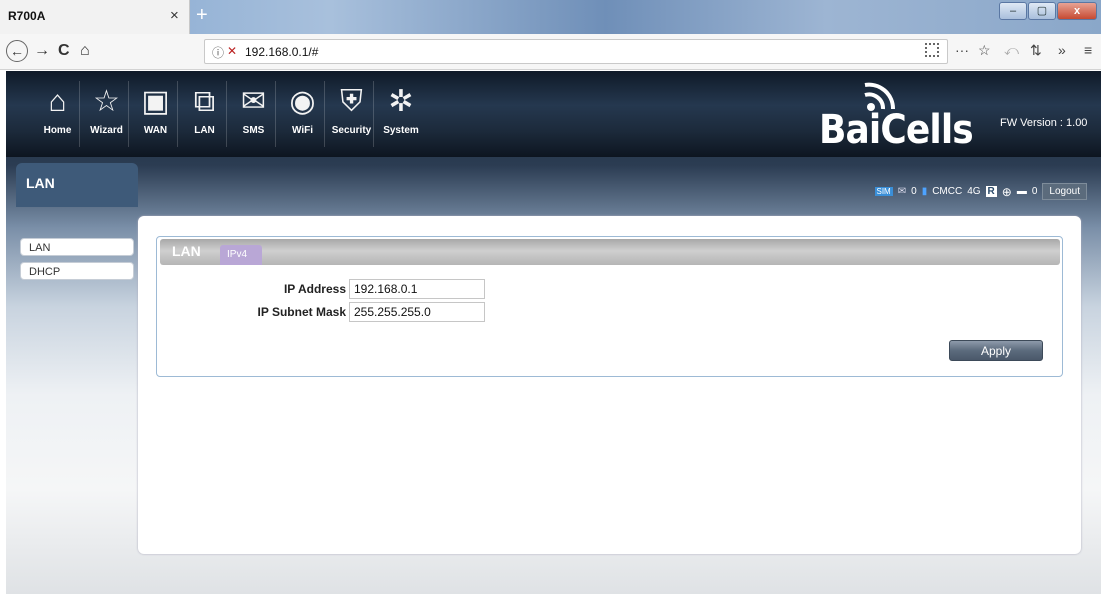  What do you see at coordinates (241, 255) in the screenshot?
I see `tab-ipv4: IPv4` at bounding box center [241, 255].